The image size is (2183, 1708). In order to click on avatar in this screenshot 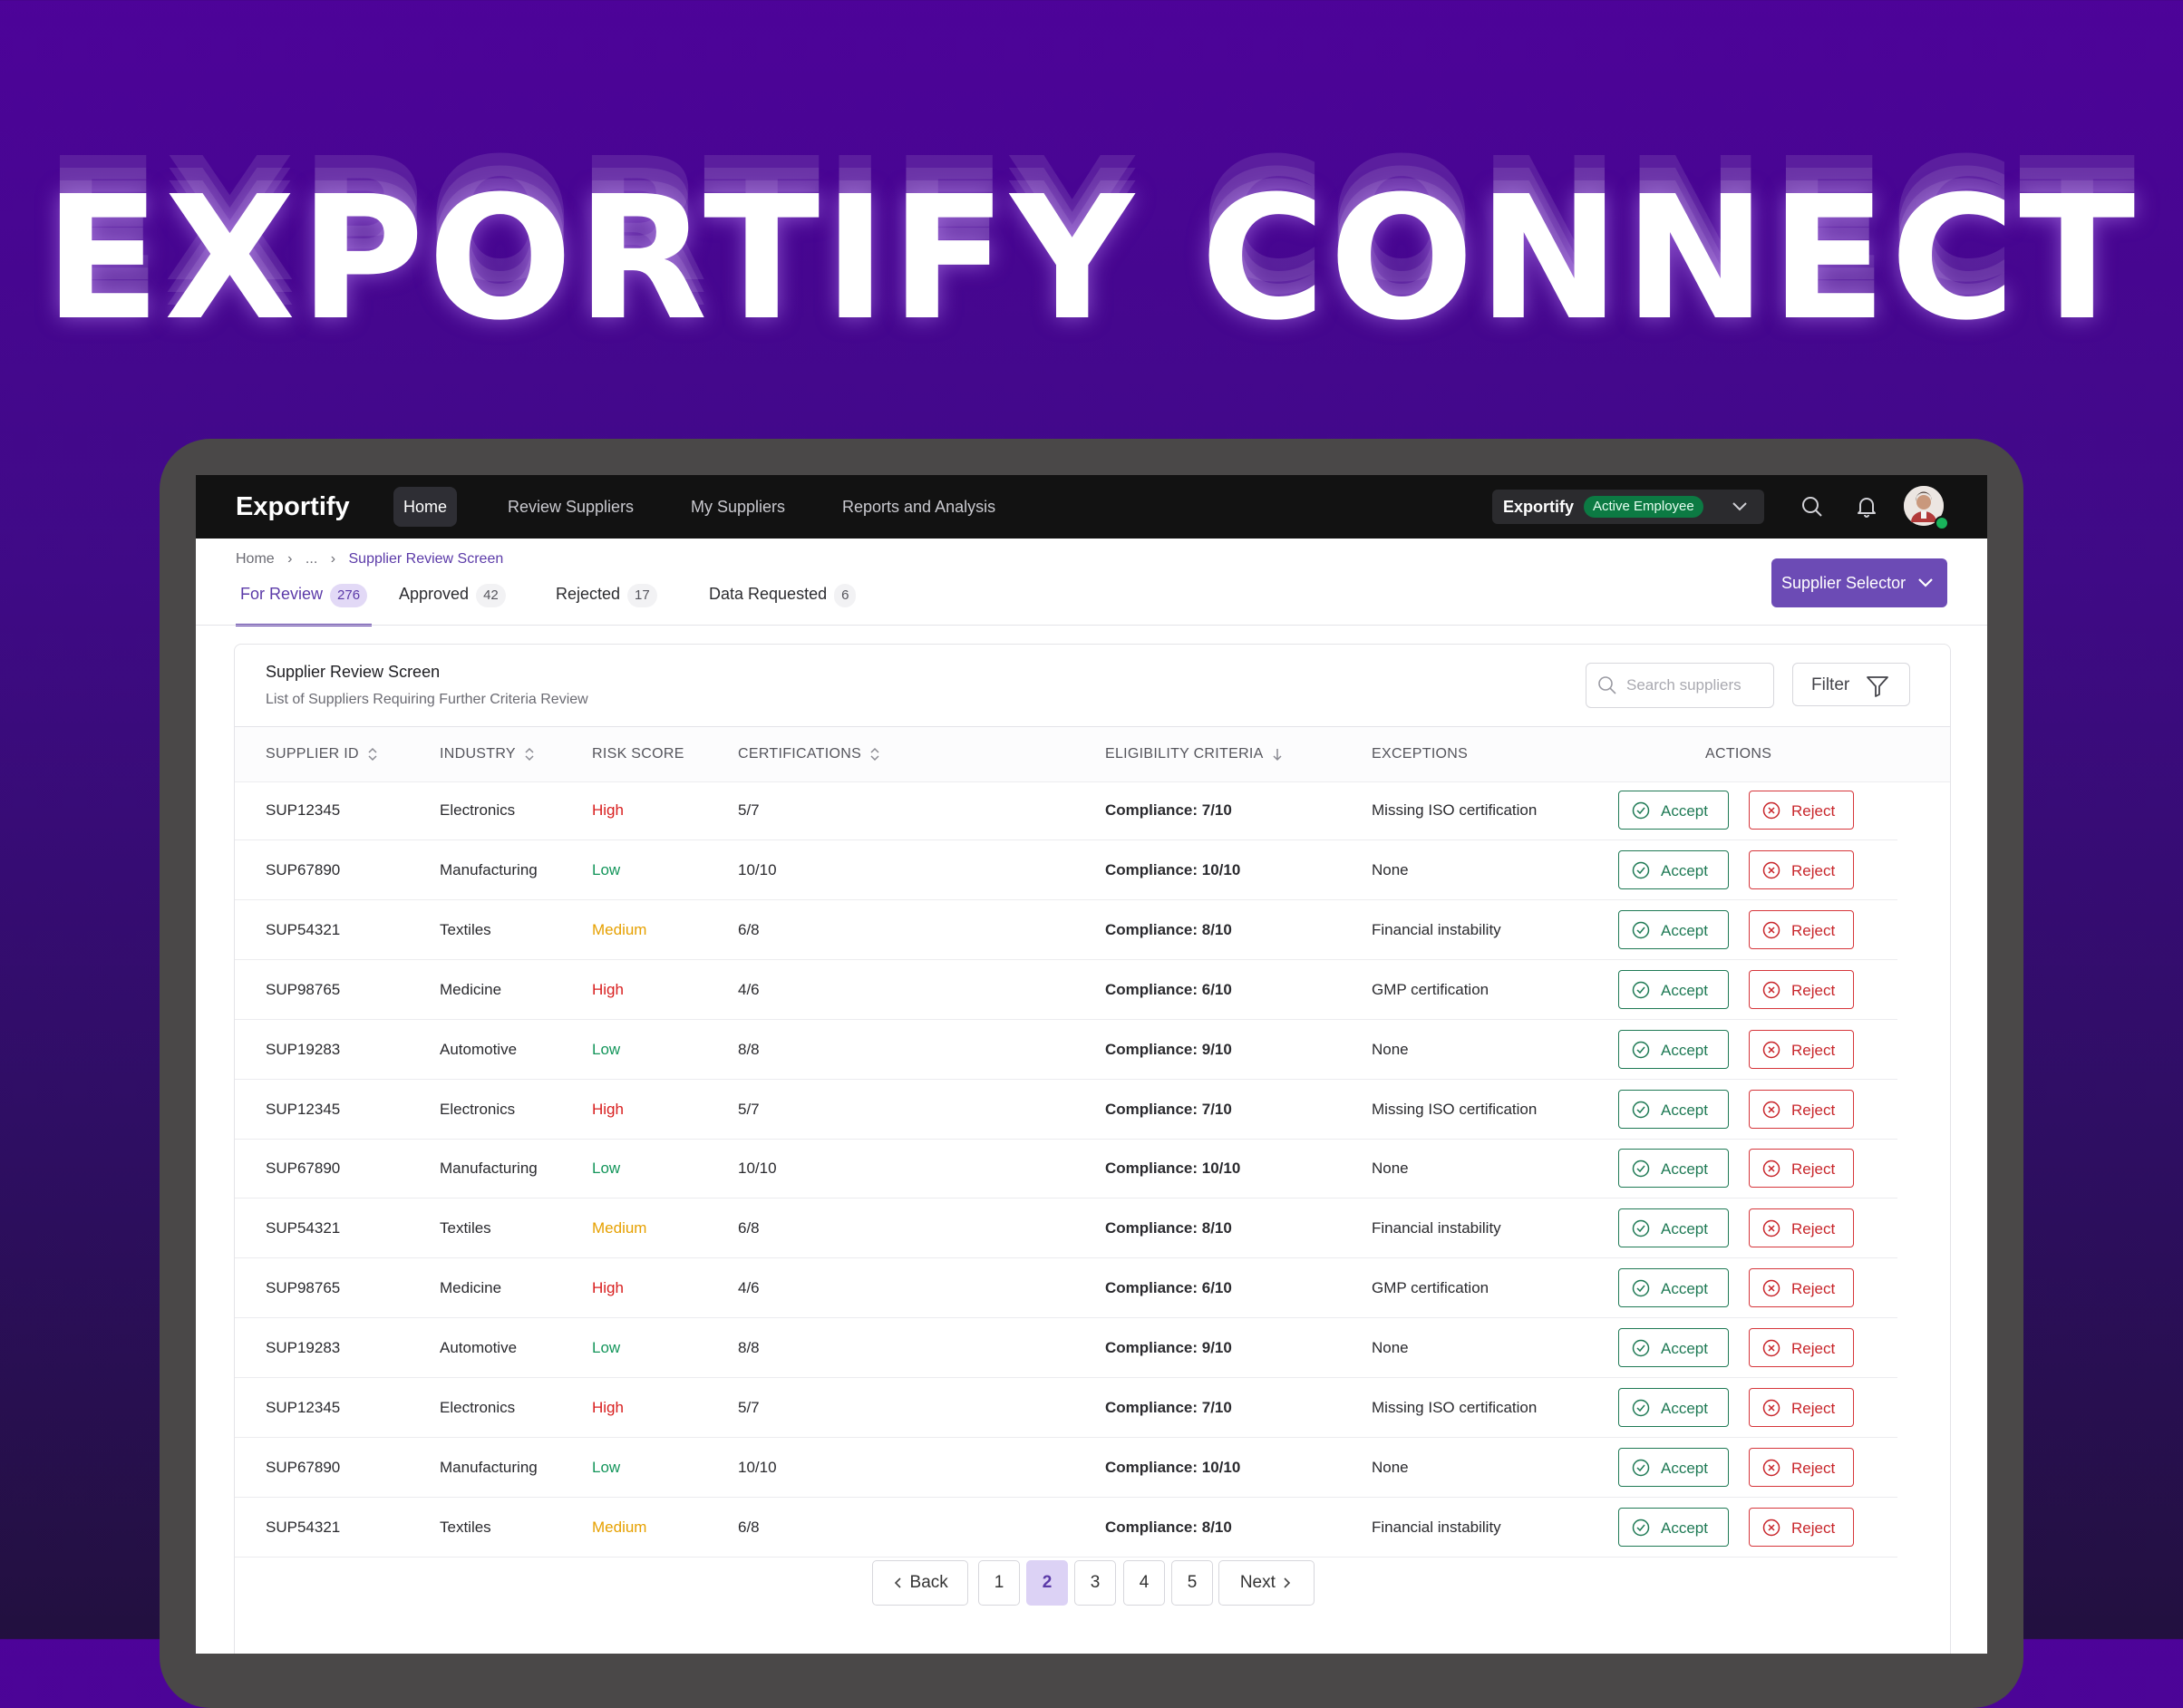, I will do `click(1926, 508)`.